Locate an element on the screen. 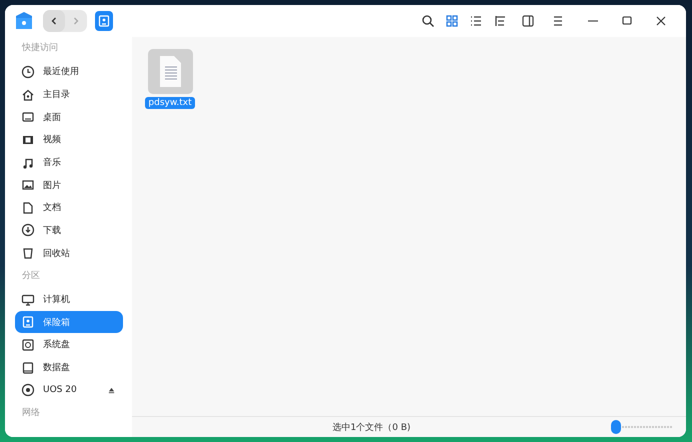 The width and height of the screenshot is (692, 442). eject-icon is located at coordinates (111, 390).